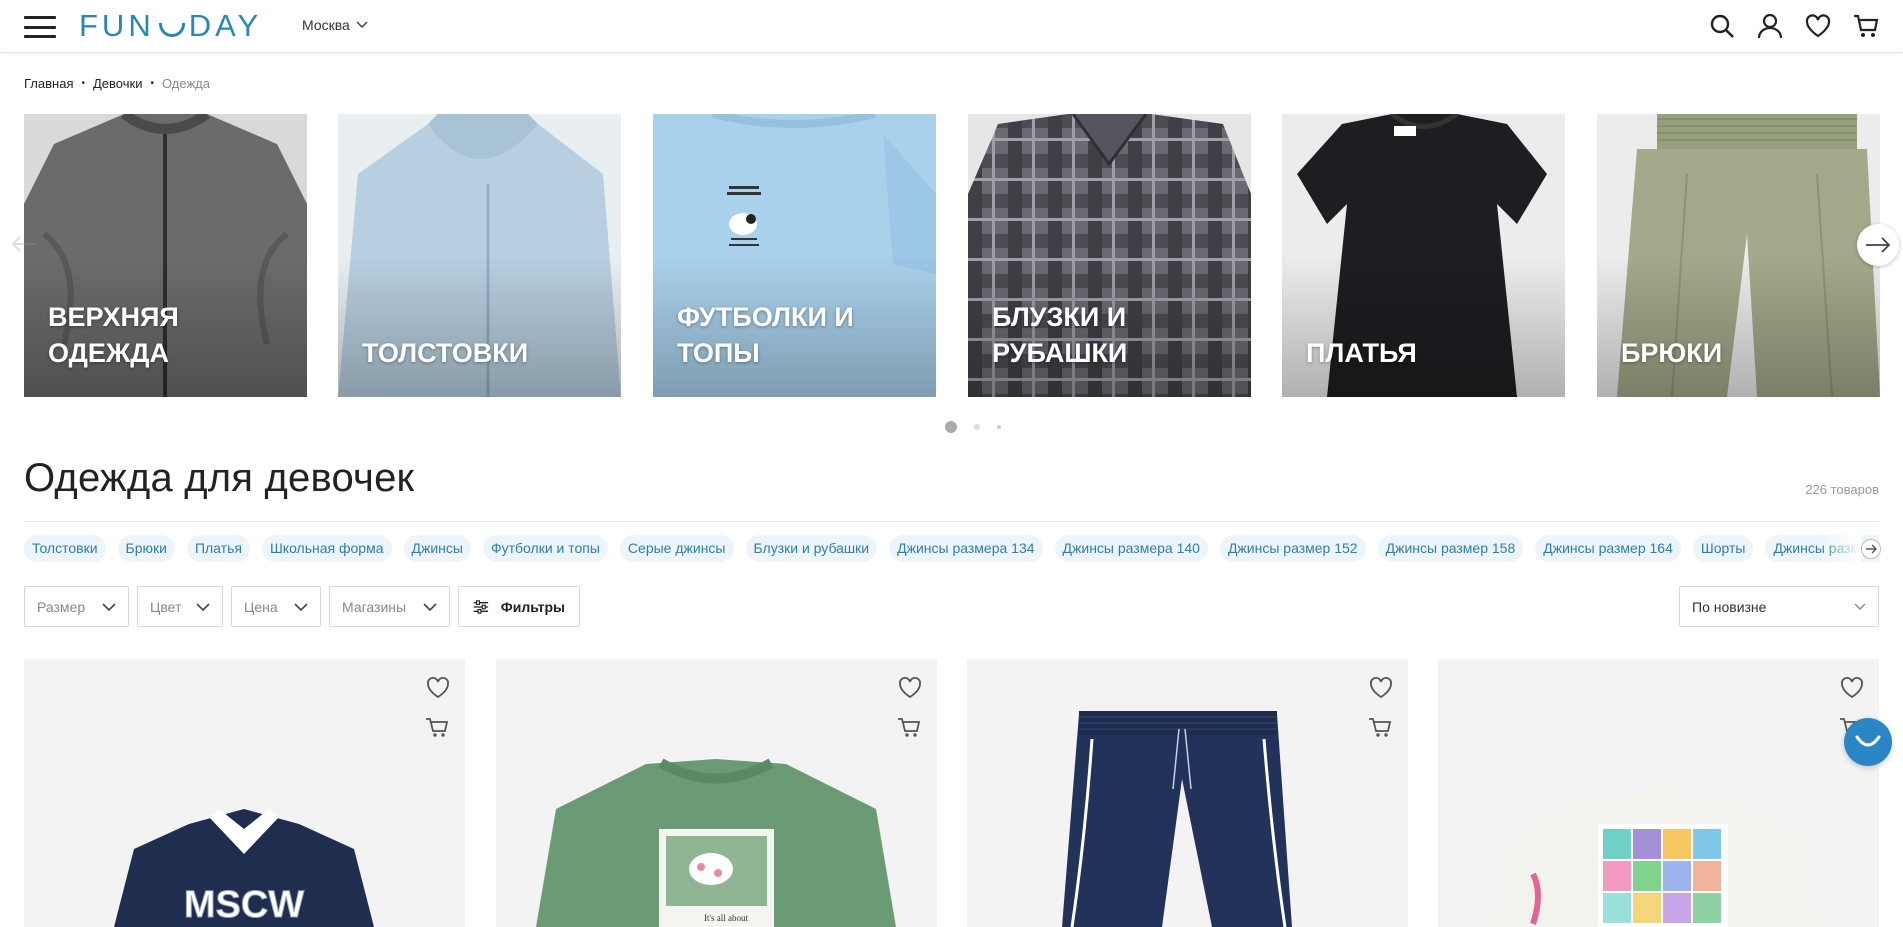 The height and width of the screenshot is (927, 1903). What do you see at coordinates (437, 548) in the screenshot?
I see `chip-jeans: Джинсы` at bounding box center [437, 548].